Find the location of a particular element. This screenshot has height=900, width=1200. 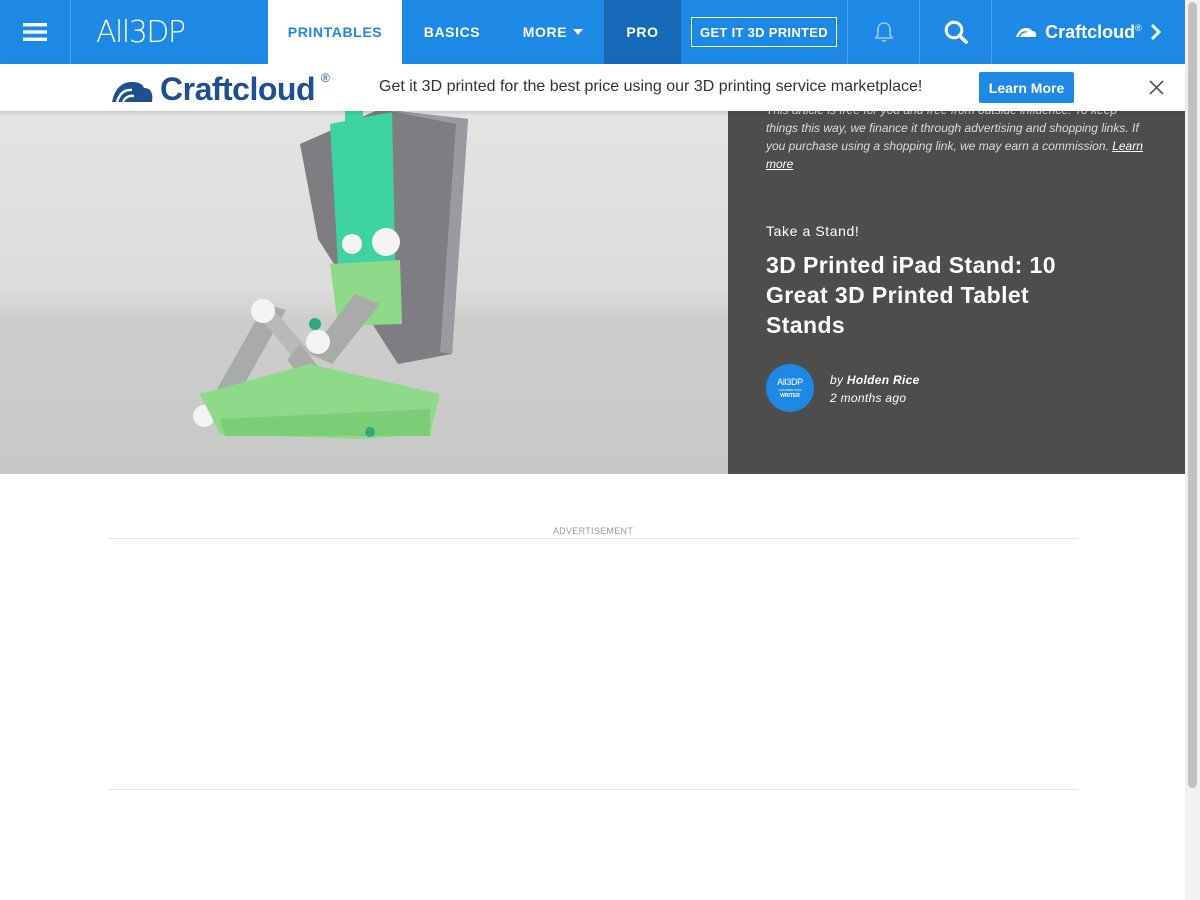

tab-pro: PRO is located at coordinates (642, 32).